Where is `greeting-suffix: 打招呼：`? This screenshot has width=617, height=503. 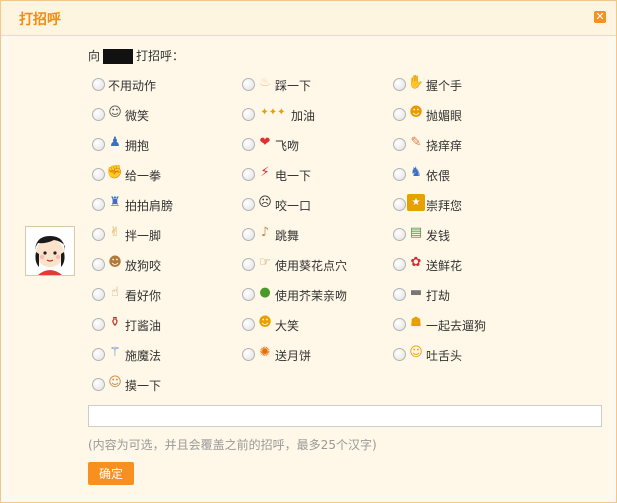
greeting-suffix: 打招呼： is located at coordinates (160, 56).